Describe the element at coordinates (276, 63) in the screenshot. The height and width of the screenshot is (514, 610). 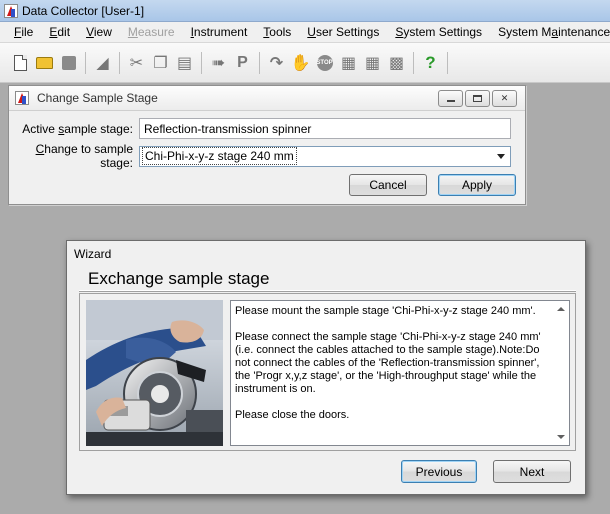
I see `redo-icon: ↷` at that location.